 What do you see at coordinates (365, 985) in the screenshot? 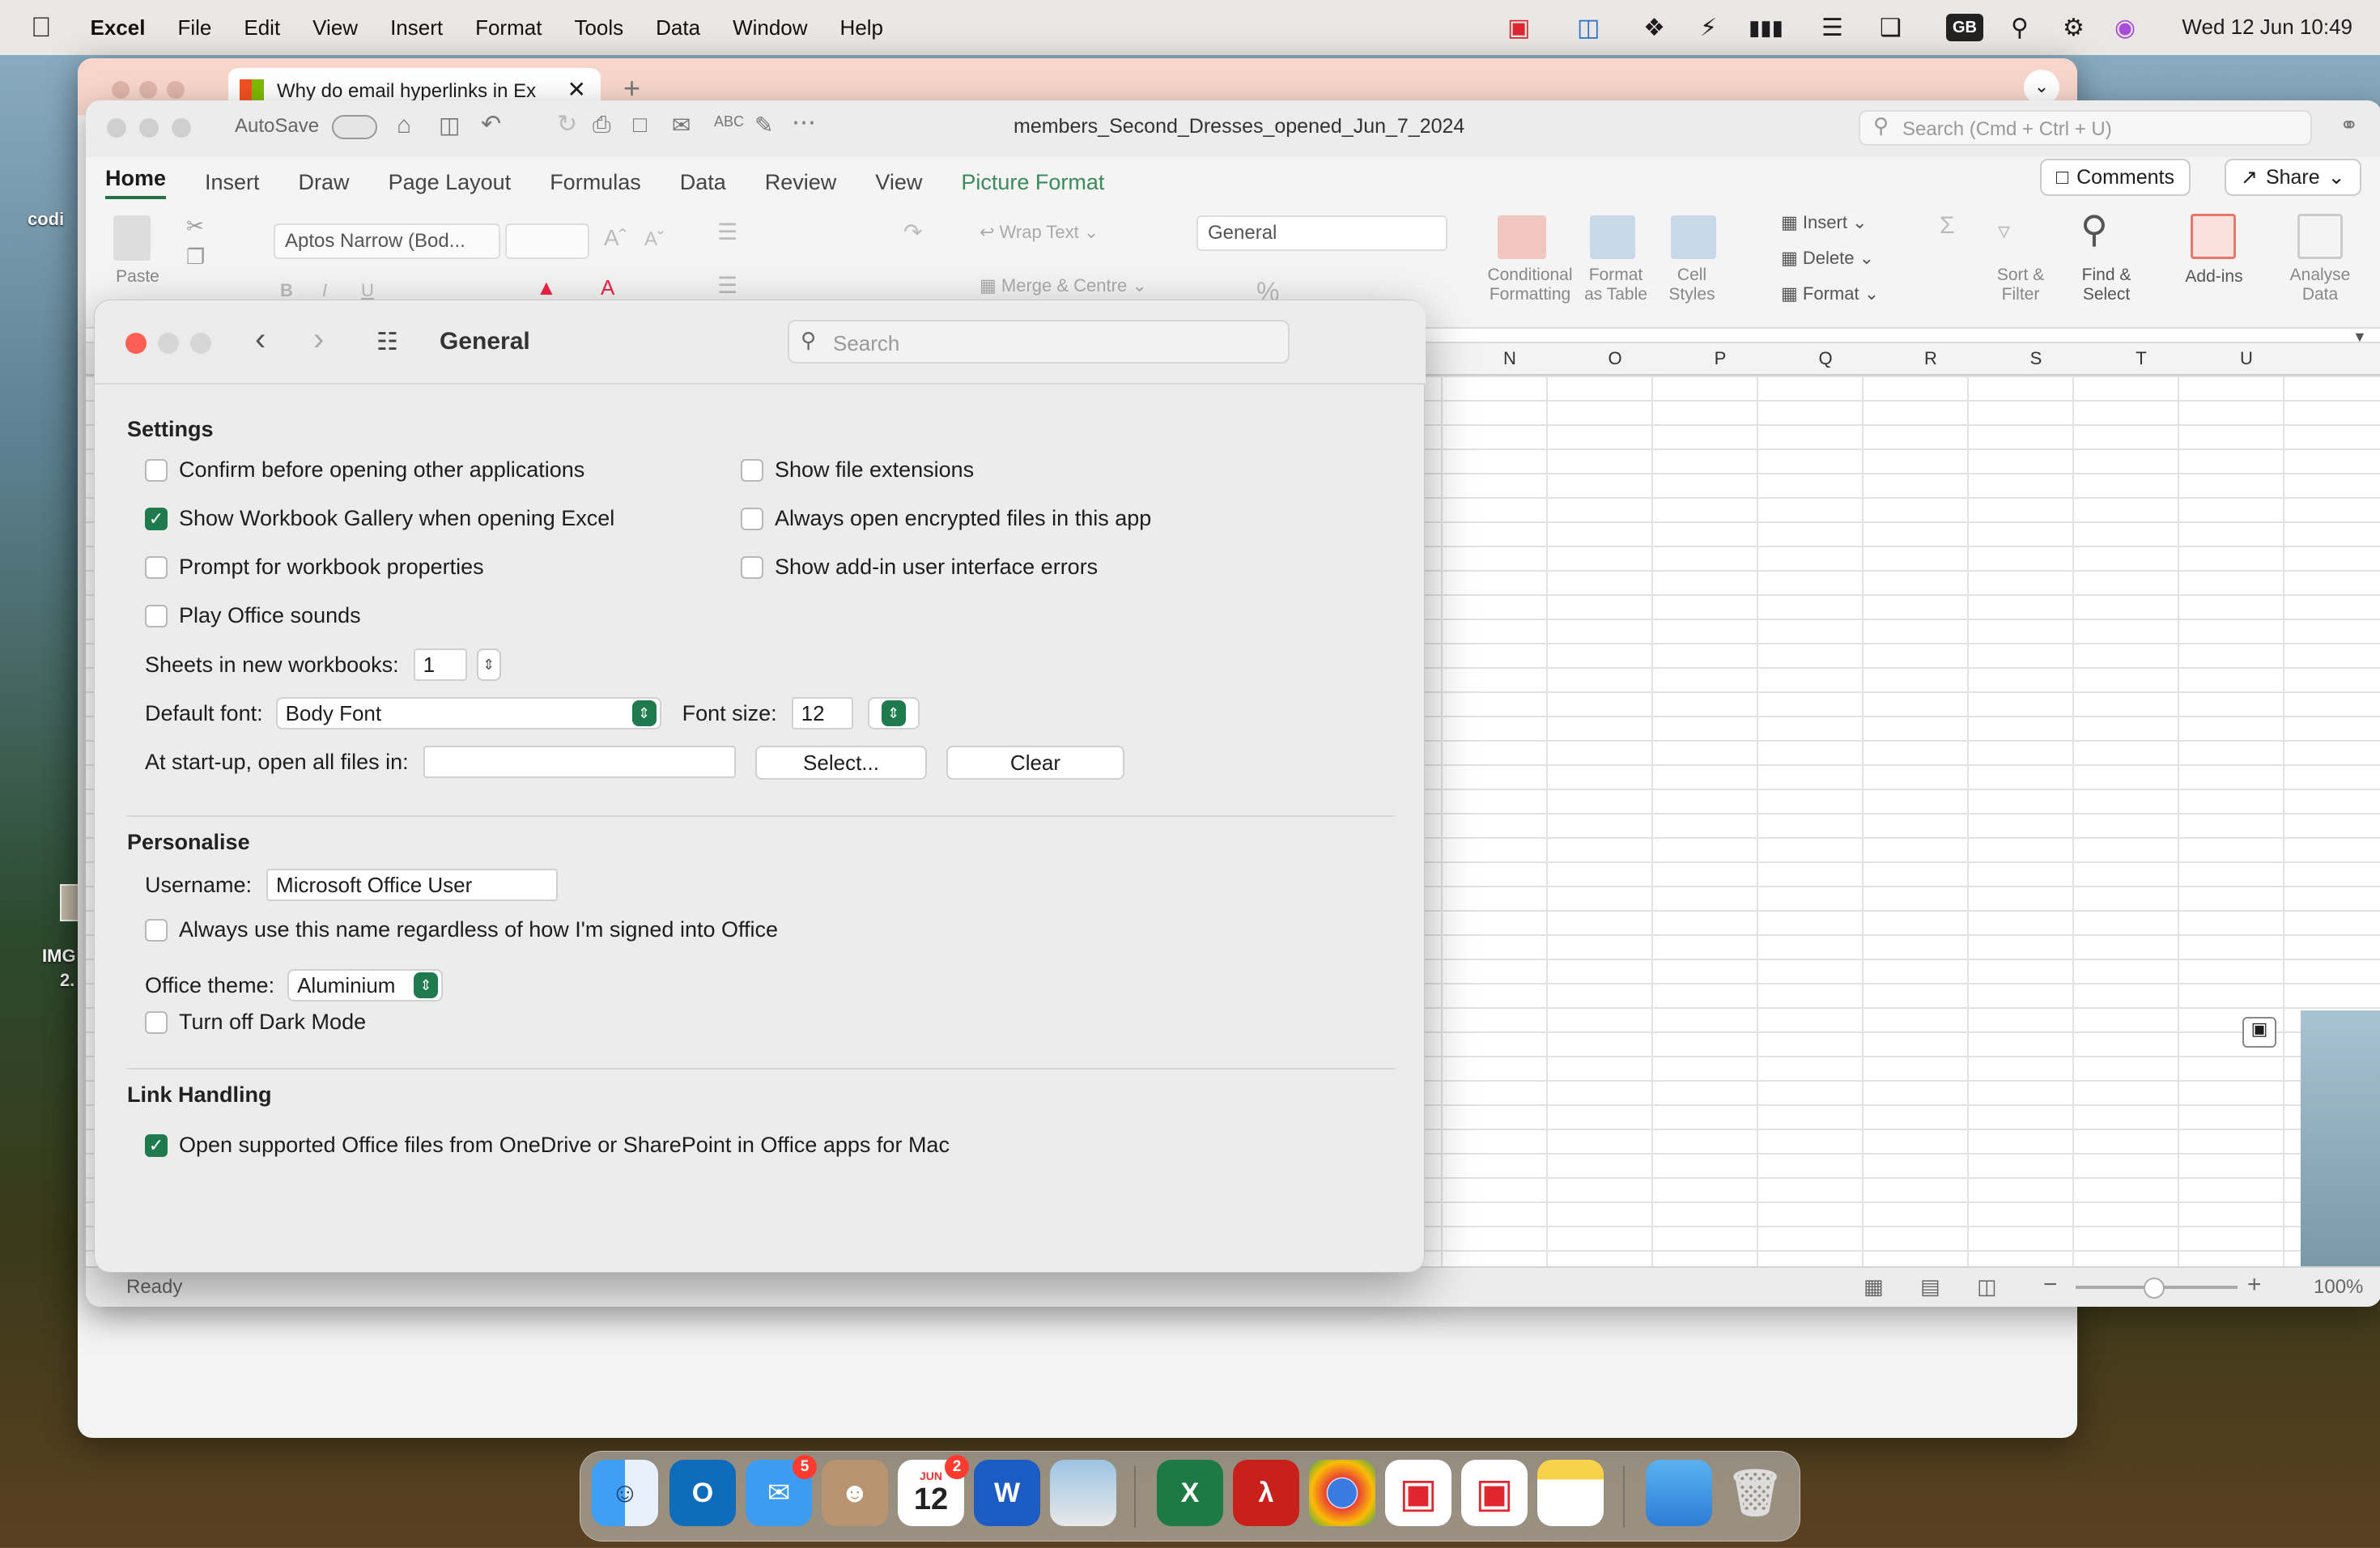
I see `office-theme-select: Aluminium ⇕` at bounding box center [365, 985].